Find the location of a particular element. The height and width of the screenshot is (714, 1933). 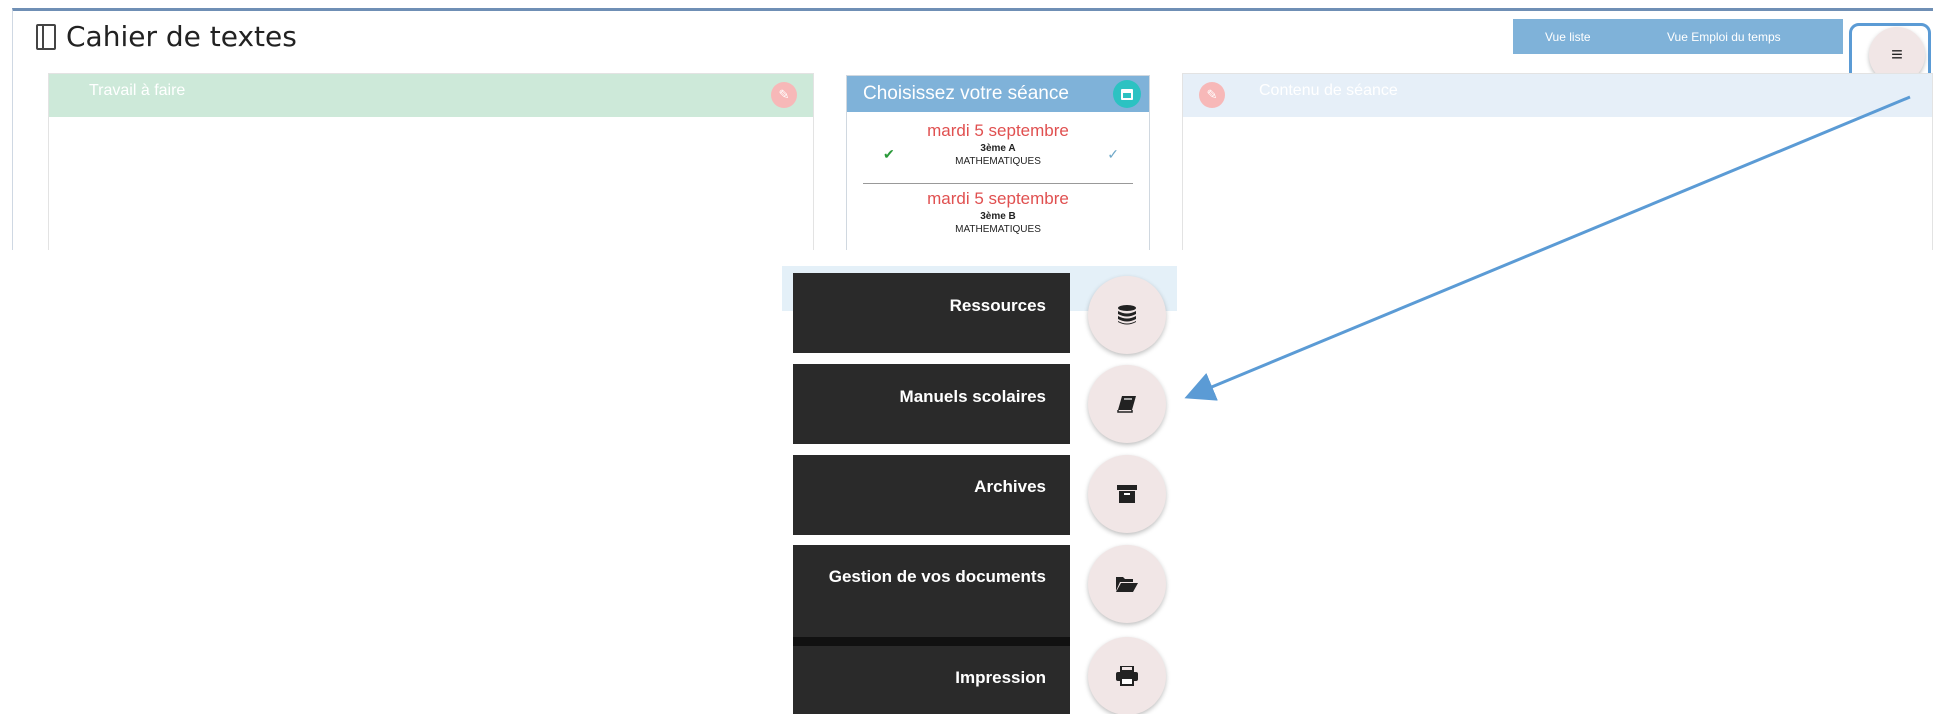

menu-item-manuels: Manuels scolaires is located at coordinates (931, 404).